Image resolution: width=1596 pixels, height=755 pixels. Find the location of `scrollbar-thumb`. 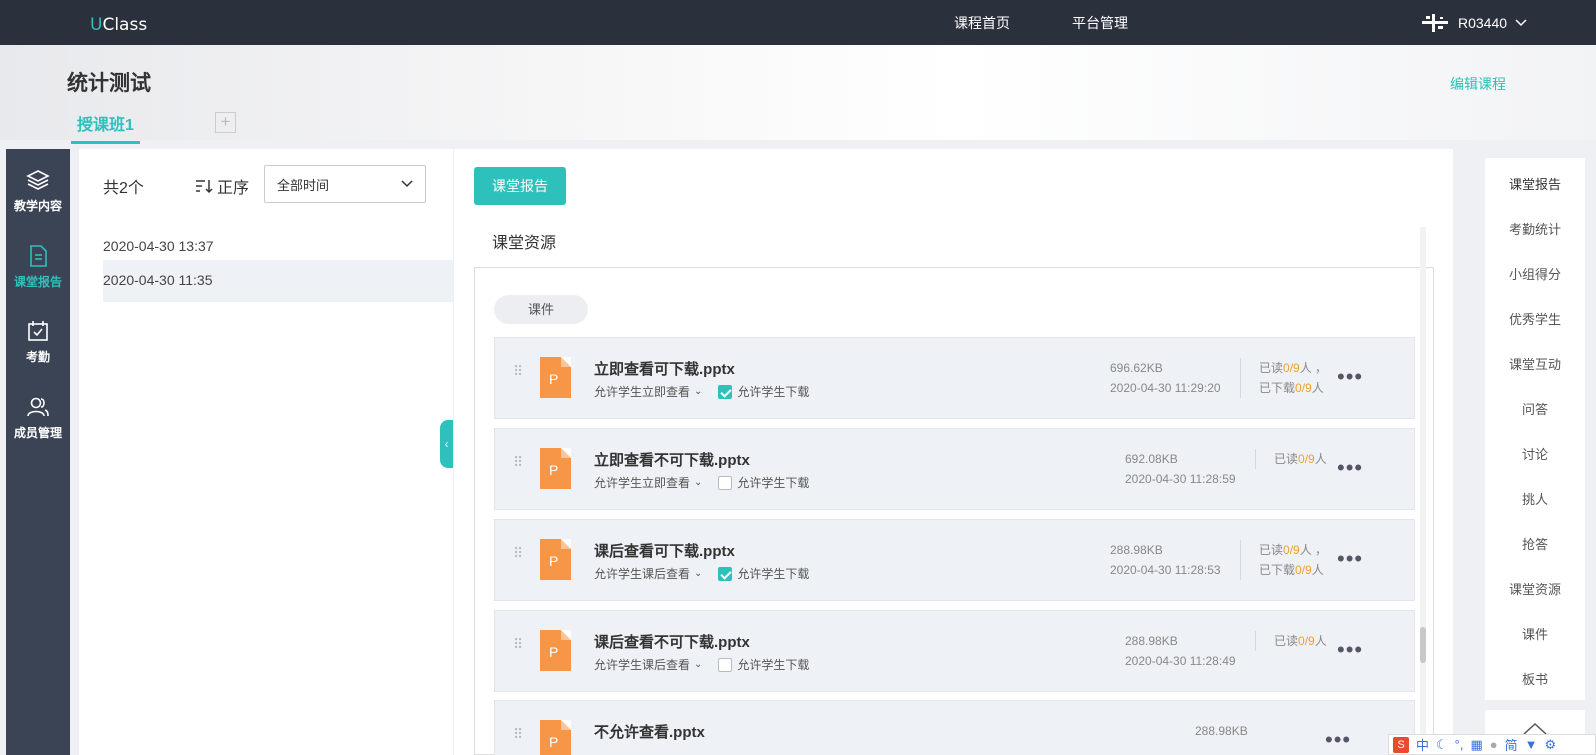

scrollbar-thumb is located at coordinates (1423, 645).